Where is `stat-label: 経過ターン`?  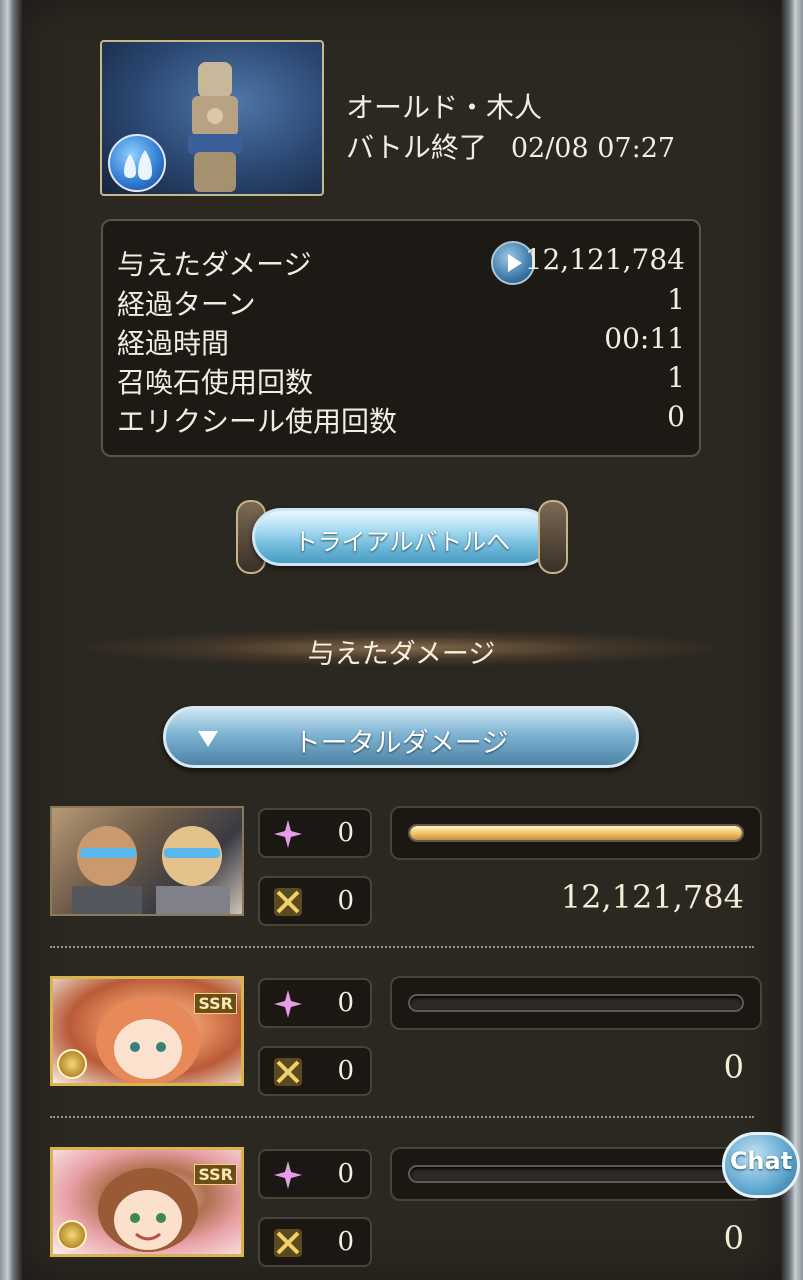
stat-label: 経過ターン is located at coordinates (186, 304).